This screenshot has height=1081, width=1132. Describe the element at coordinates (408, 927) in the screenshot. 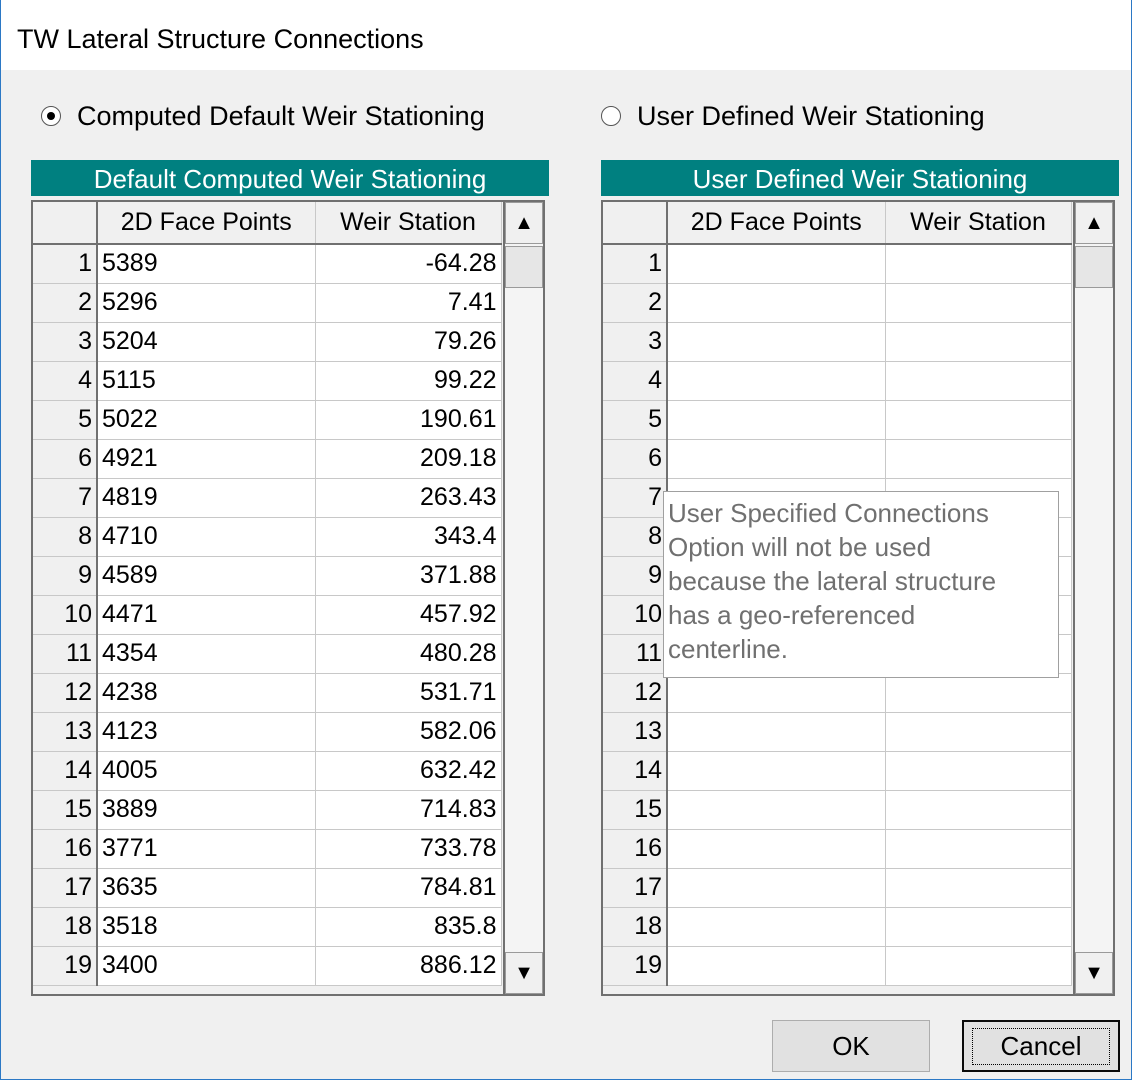

I see `weir-station-cell: 835.8` at that location.